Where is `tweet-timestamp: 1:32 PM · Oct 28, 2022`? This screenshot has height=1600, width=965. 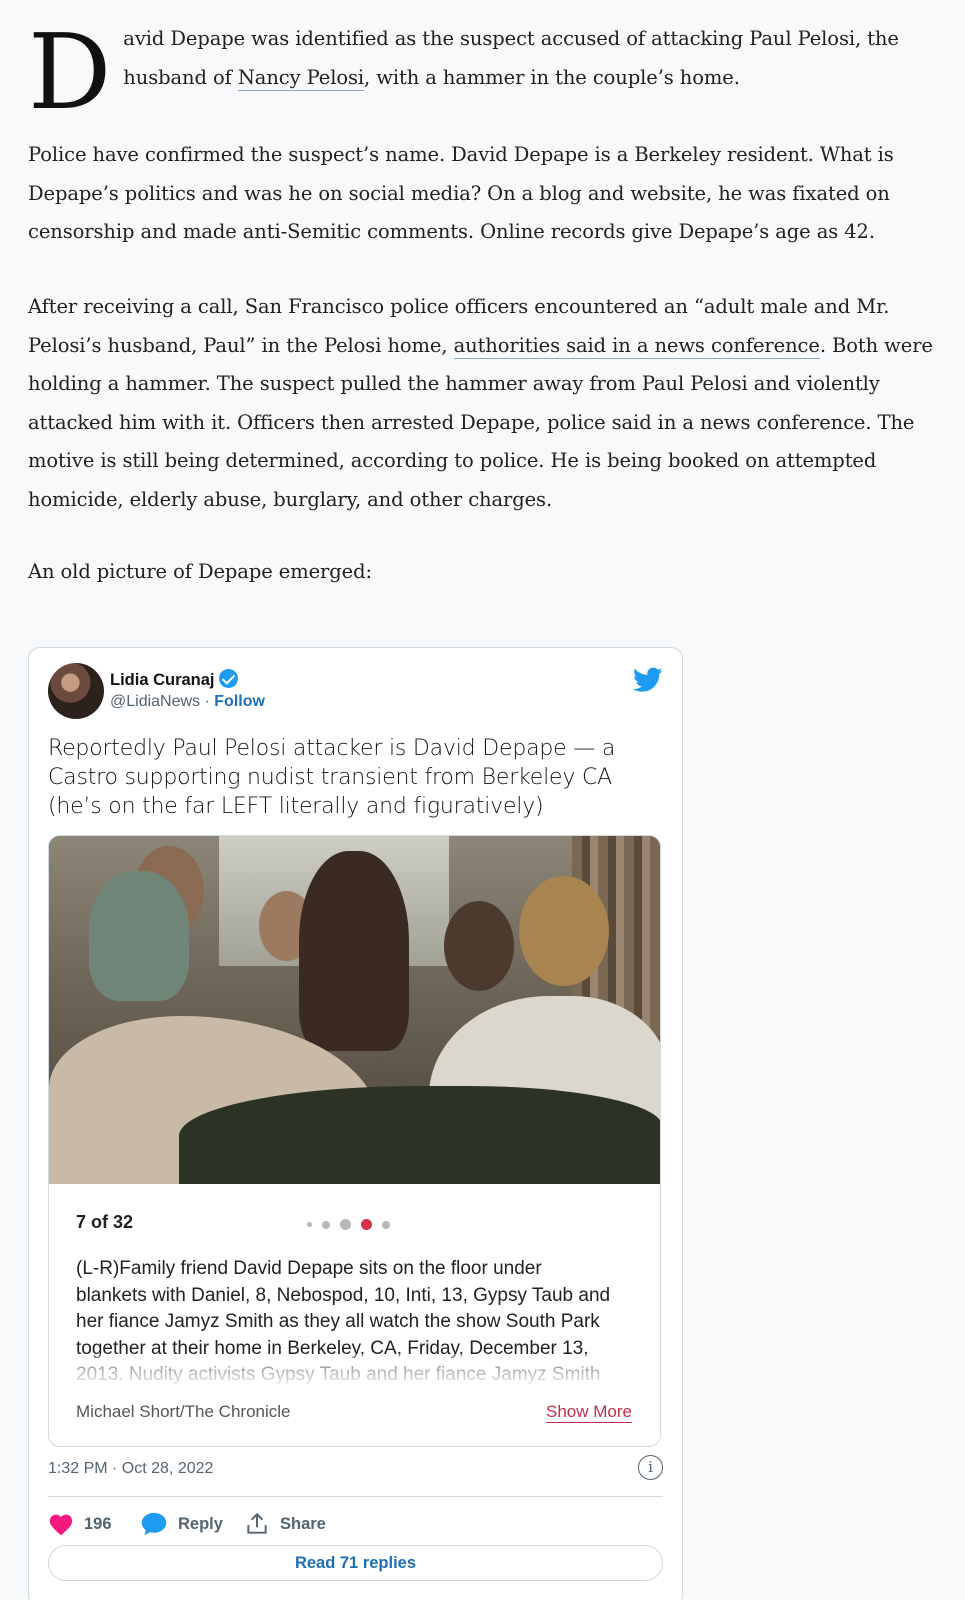
tweet-timestamp: 1:32 PM · Oct 28, 2022 is located at coordinates (130, 1469).